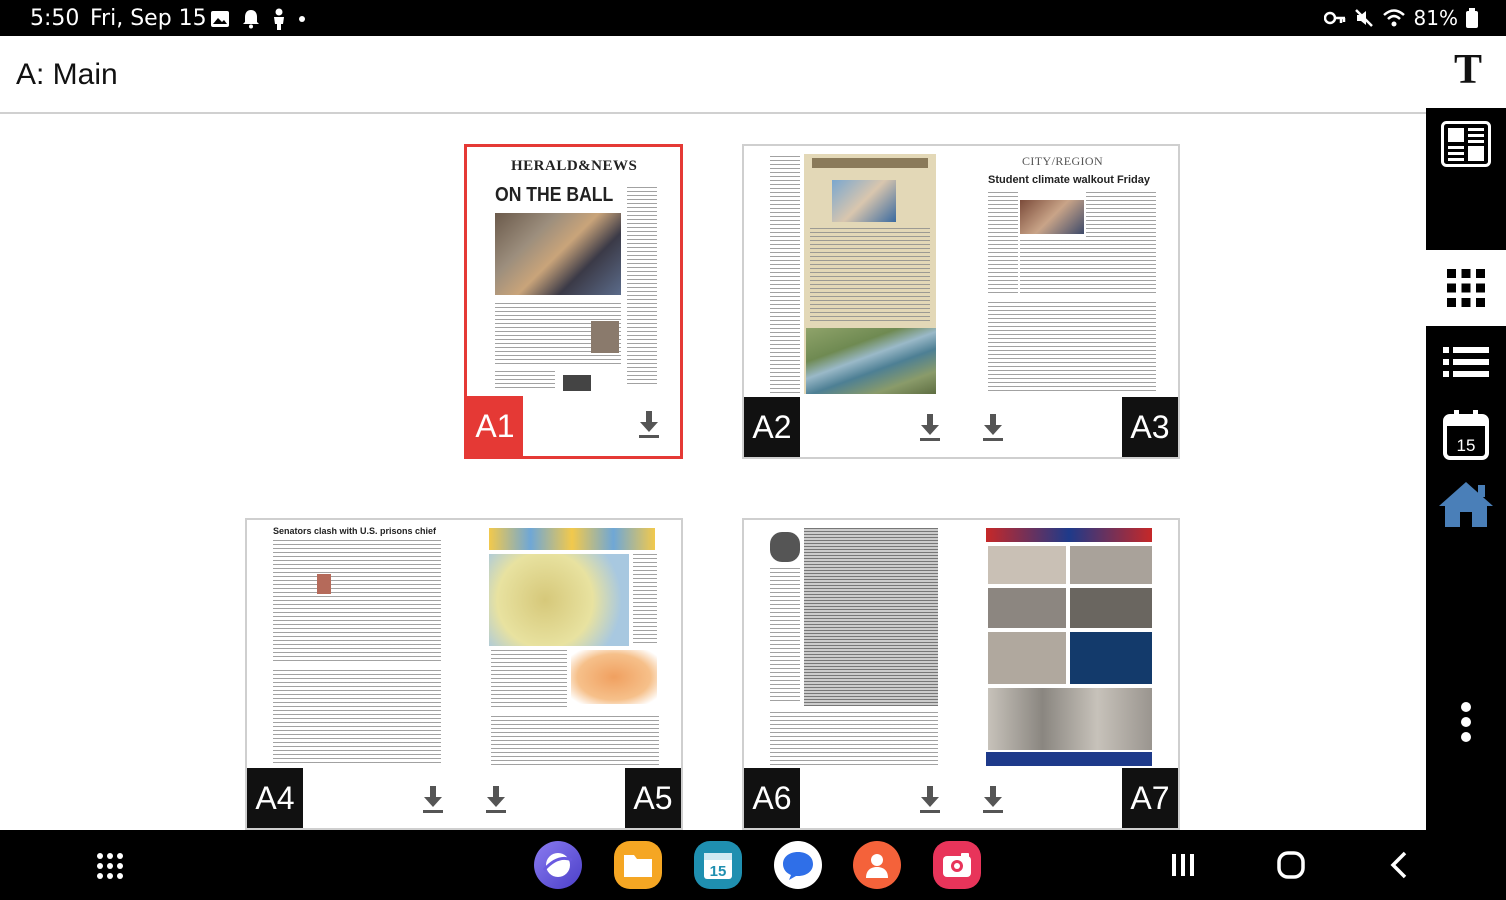 This screenshot has height=900, width=1506. Describe the element at coordinates (957, 865) in the screenshot. I see `camera-app-icon` at that location.